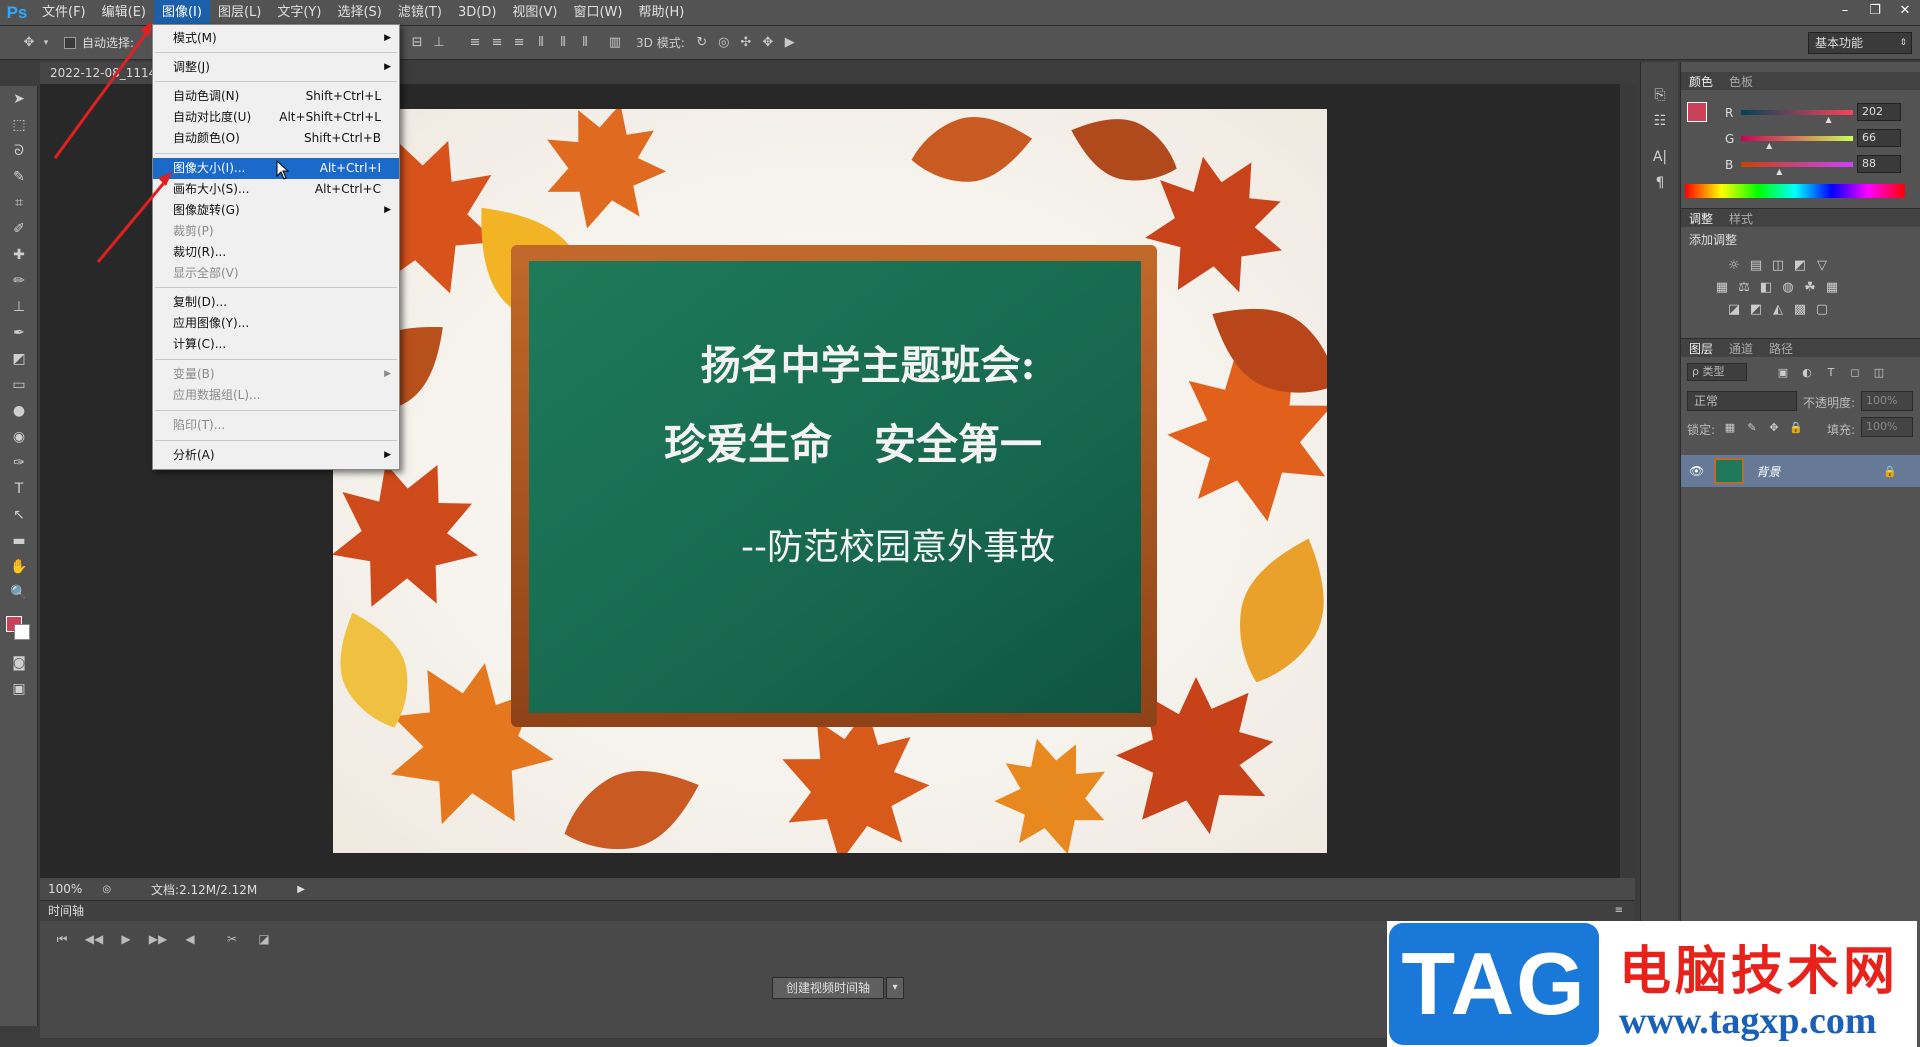 The height and width of the screenshot is (1047, 1920). Describe the element at coordinates (790, 43) in the screenshot. I see `3d-scale-icon: ▶` at that location.